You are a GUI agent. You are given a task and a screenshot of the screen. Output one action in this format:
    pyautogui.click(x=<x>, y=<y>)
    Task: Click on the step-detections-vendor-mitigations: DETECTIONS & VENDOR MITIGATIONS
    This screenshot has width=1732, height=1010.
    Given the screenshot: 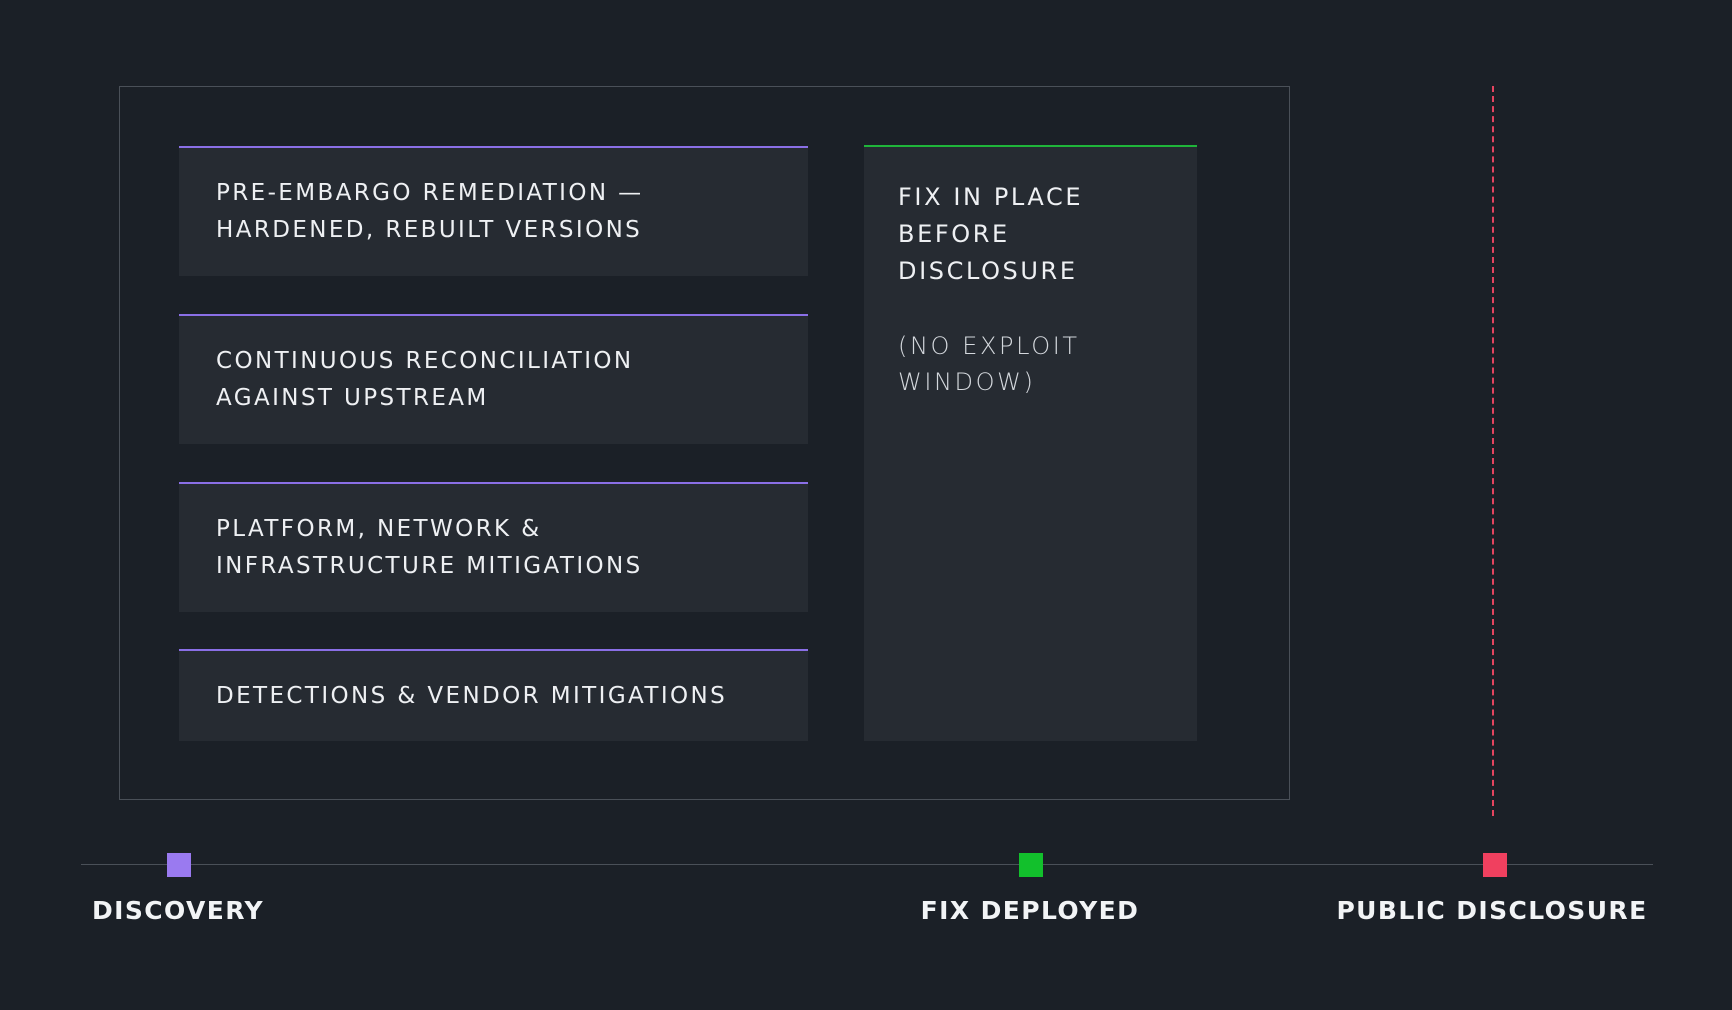 What is the action you would take?
    pyautogui.click(x=493, y=695)
    